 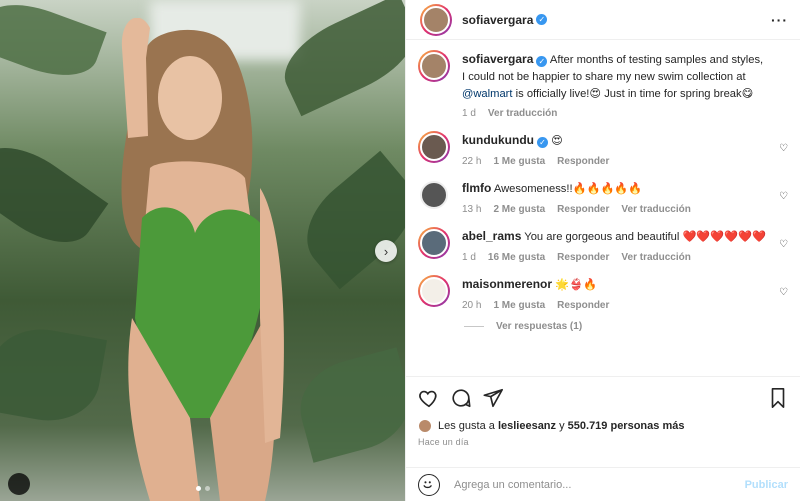 What do you see at coordinates (476, 188) in the screenshot?
I see `commenter-username: flmfo` at bounding box center [476, 188].